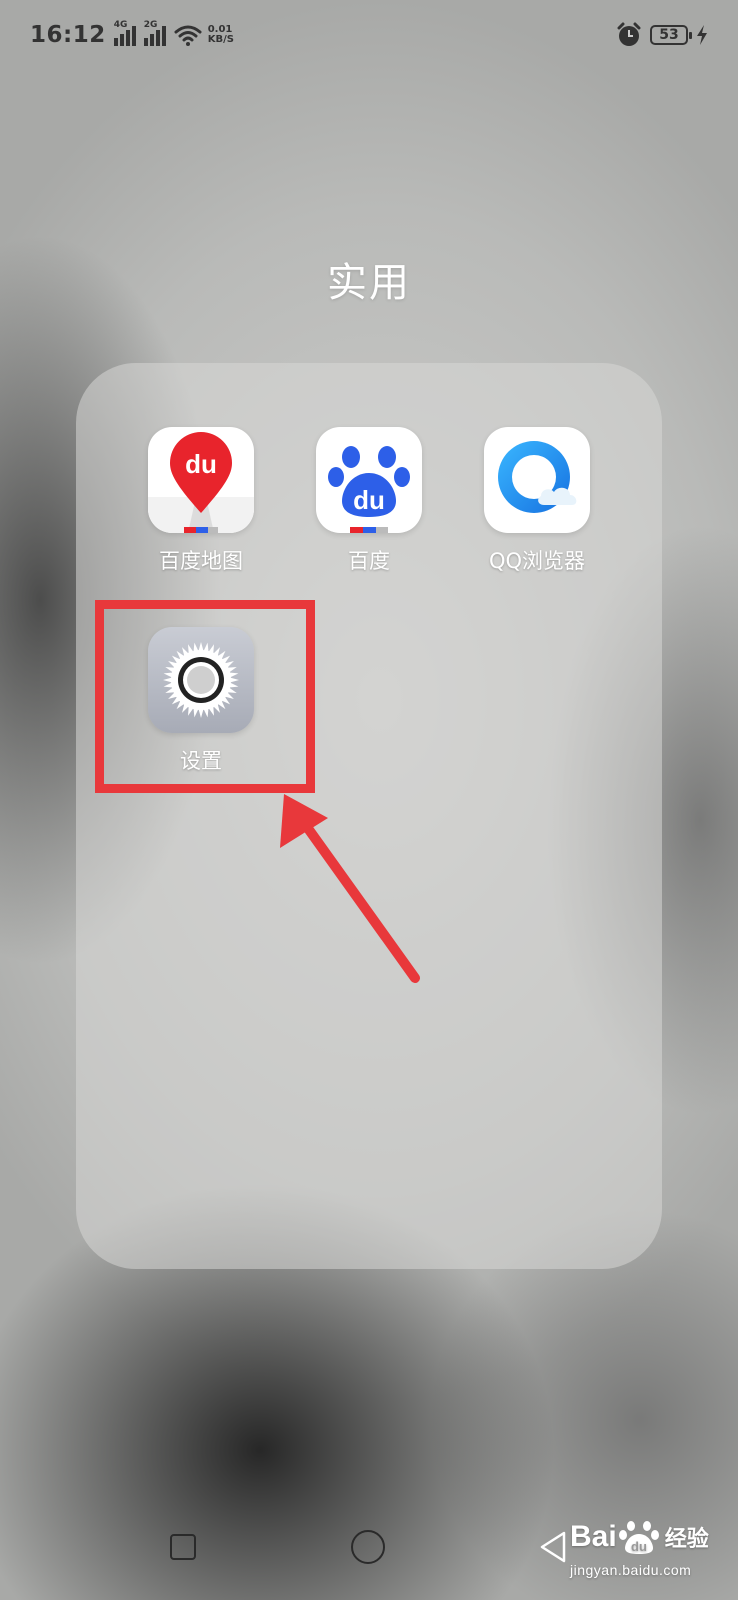  Describe the element at coordinates (124, 33) in the screenshot. I see `signal-4g-icon: 4G` at that location.